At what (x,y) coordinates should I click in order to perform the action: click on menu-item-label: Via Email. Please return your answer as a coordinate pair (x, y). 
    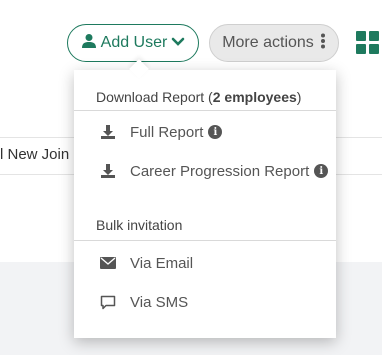
    Looking at the image, I should click on (162, 263).